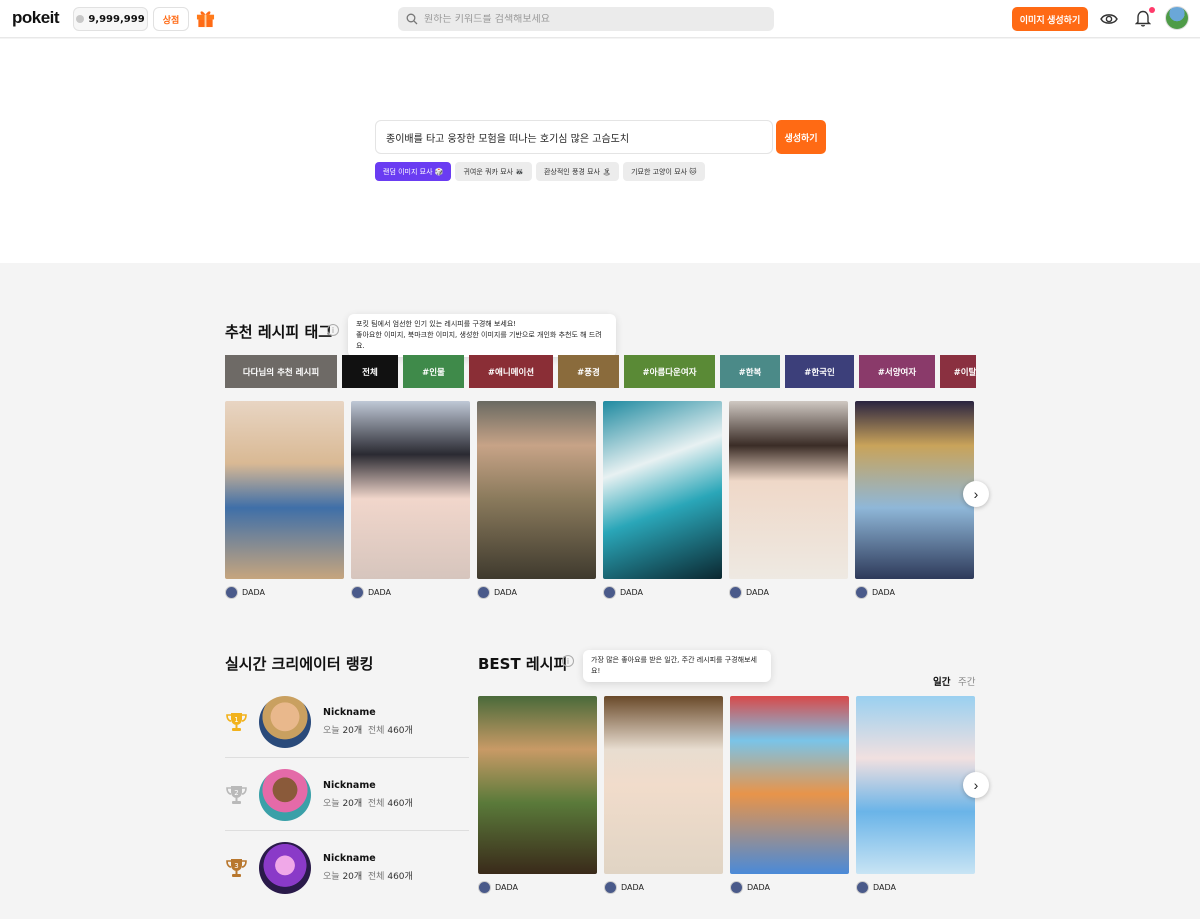 This screenshot has height=919, width=1200. What do you see at coordinates (331, 877) in the screenshot?
I see `today-label: 오늘` at bounding box center [331, 877].